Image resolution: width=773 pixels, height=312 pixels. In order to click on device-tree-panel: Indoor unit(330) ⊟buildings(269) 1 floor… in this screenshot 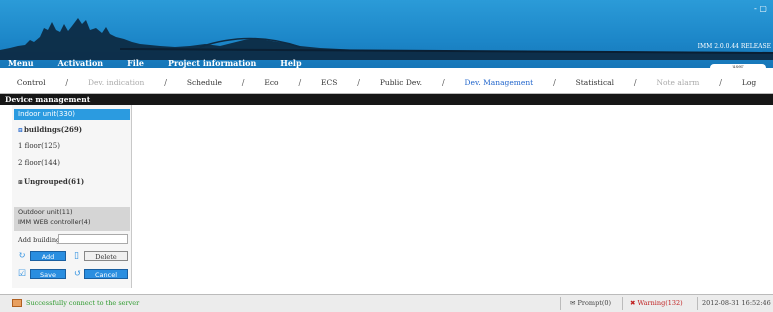, I will do `click(72, 196)`.